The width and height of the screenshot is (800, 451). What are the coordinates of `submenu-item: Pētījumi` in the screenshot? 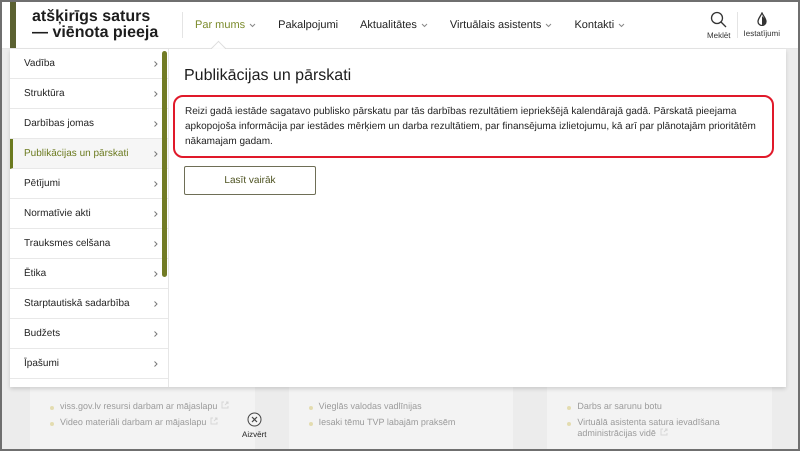 It's located at (89, 184).